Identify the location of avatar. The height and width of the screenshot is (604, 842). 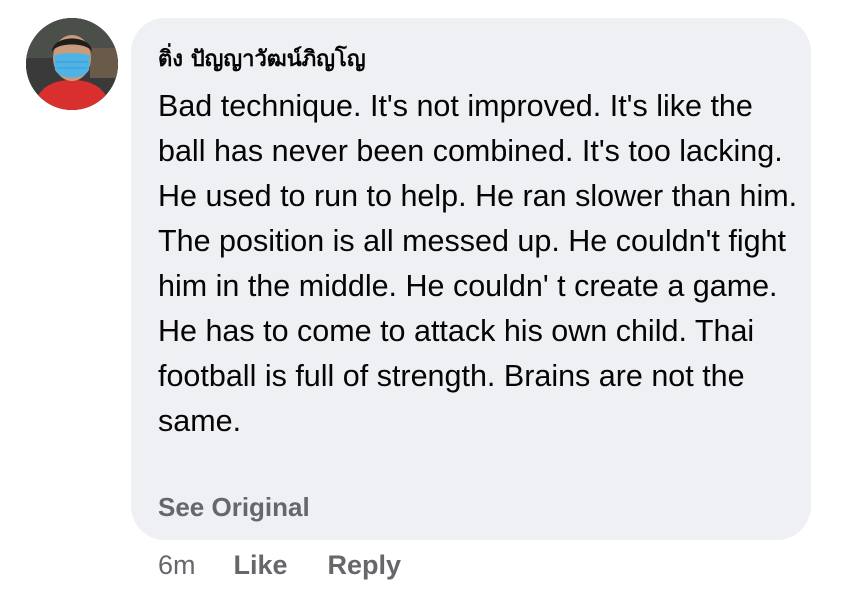
(72, 64).